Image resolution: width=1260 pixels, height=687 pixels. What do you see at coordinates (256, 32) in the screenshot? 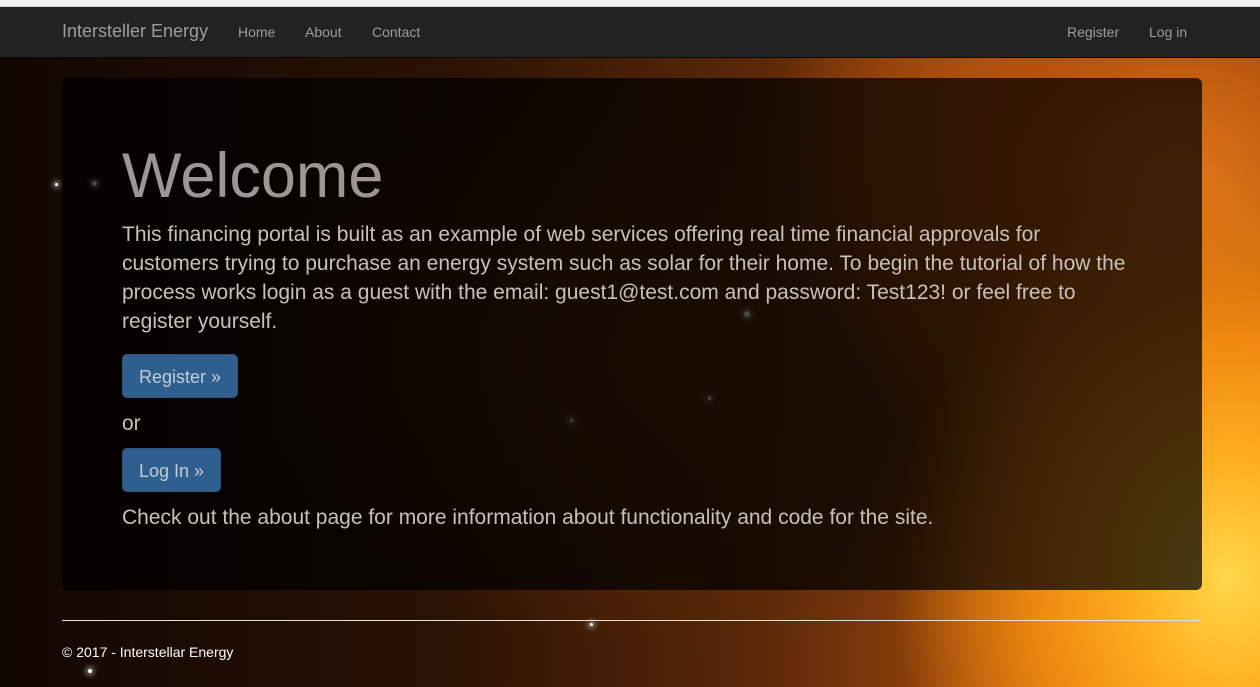
I see `nav-home-link: Home` at bounding box center [256, 32].